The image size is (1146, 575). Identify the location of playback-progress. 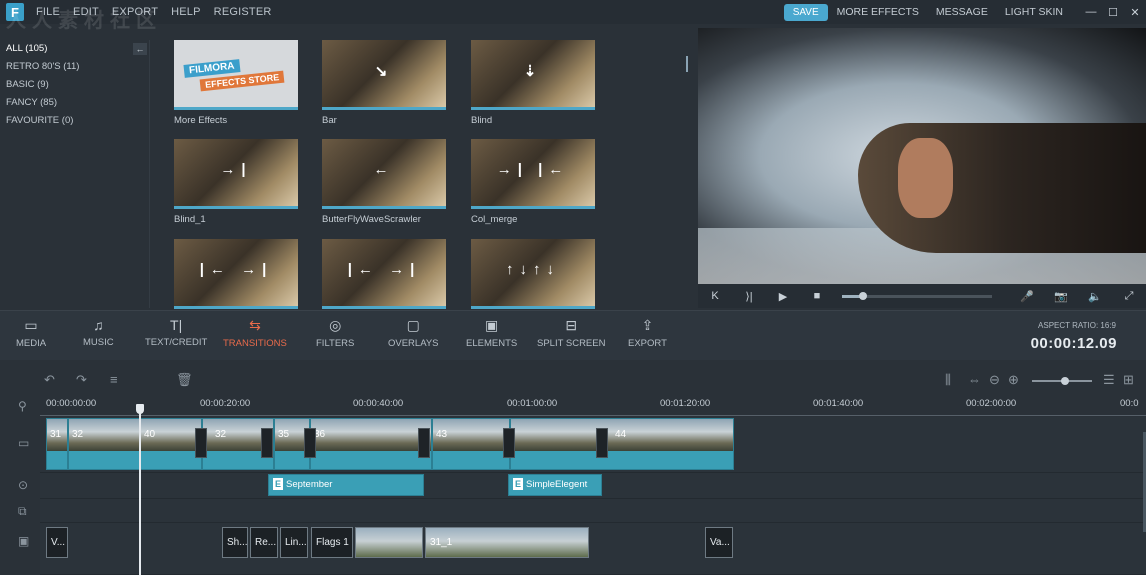
(917, 295).